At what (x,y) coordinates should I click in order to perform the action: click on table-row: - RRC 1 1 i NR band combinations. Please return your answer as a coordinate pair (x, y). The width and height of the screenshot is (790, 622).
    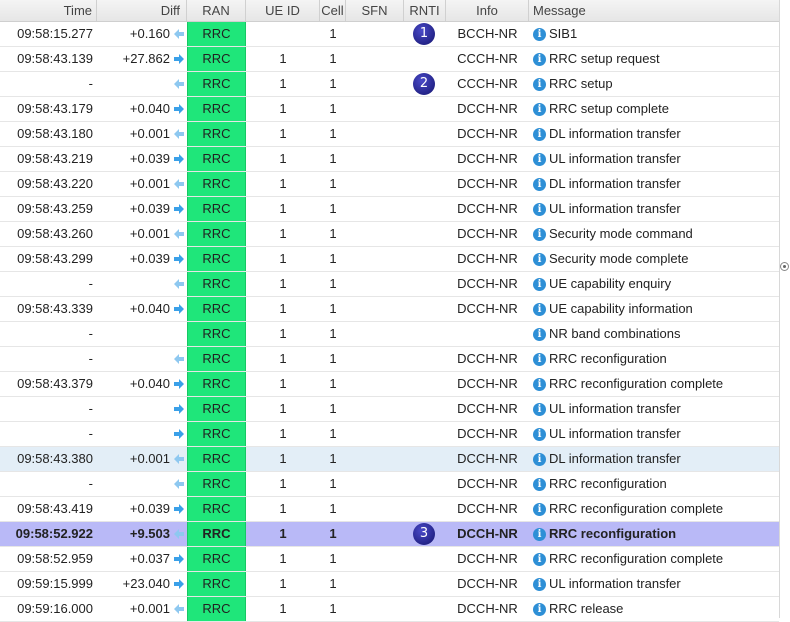
    Looking at the image, I should click on (389, 334).